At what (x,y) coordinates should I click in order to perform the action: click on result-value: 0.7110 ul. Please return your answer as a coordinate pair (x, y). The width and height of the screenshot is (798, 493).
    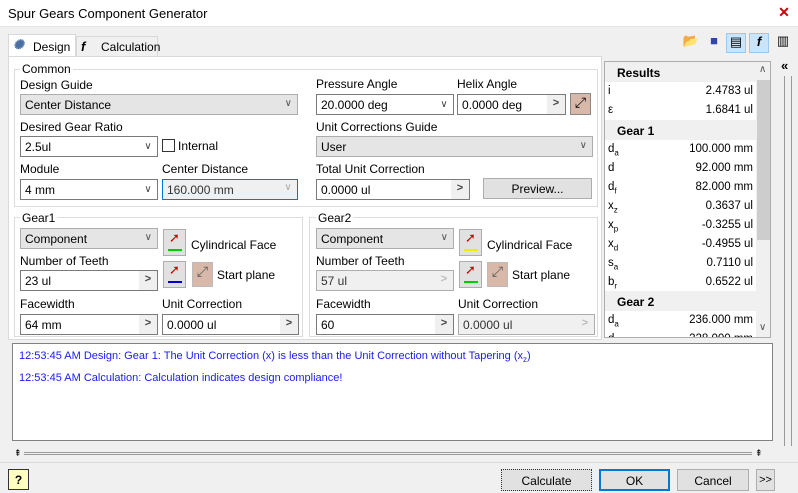
    Looking at the image, I should click on (729, 263).